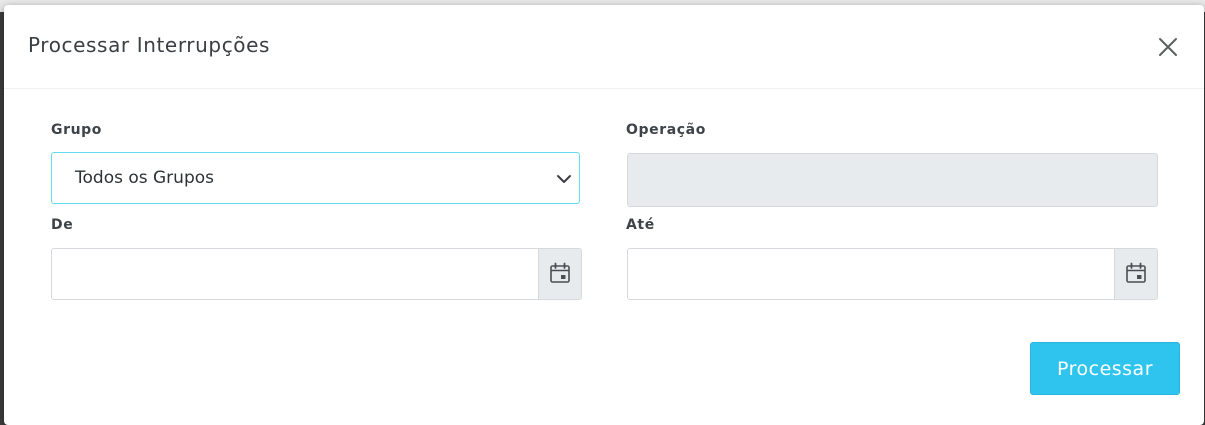  Describe the element at coordinates (871, 274) in the screenshot. I see `ate-date-input` at that location.